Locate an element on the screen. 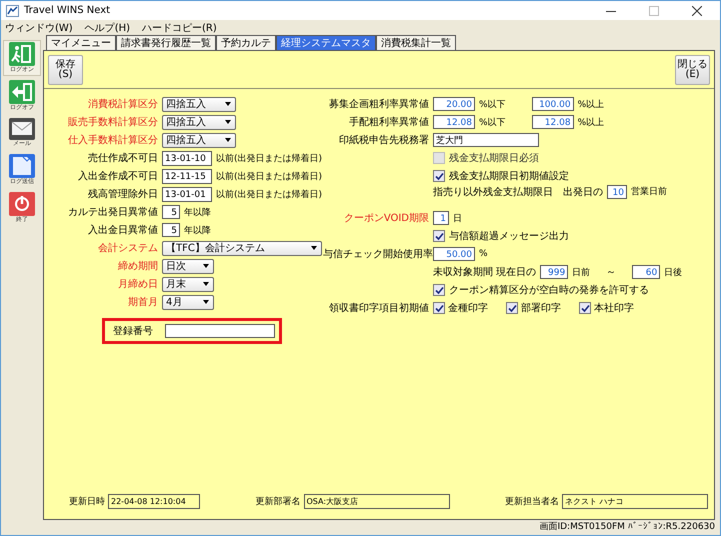 This screenshot has height=536, width=721. tab: マイメニュー is located at coordinates (81, 42).